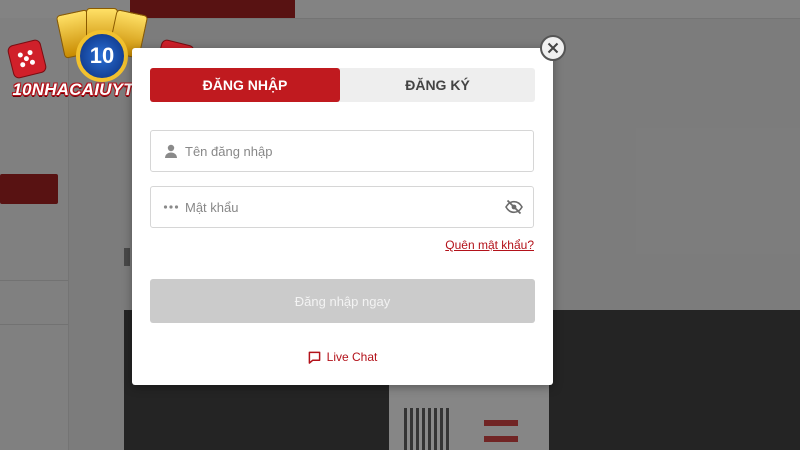 This screenshot has height=450, width=800. Describe the element at coordinates (437, 85) in the screenshot. I see `tab-register: ĐĂNG KÝ` at that location.